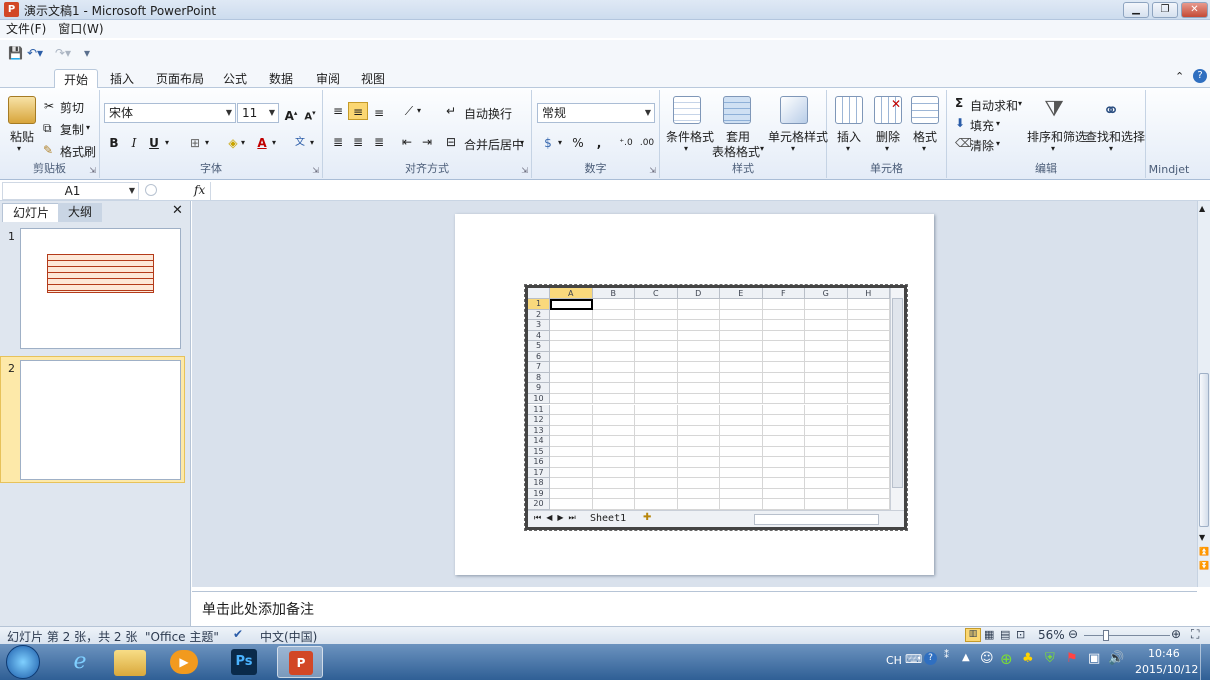 The image size is (1210, 680). What do you see at coordinates (80, 212) in the screenshot?
I see `tab-outline: 大纲` at bounding box center [80, 212].